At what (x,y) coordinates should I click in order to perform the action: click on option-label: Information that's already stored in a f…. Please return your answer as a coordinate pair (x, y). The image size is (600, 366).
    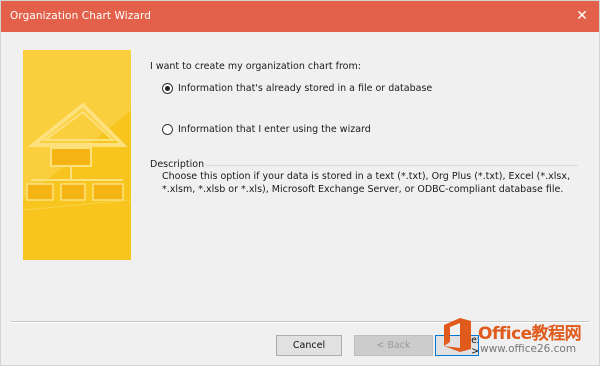
    Looking at the image, I should click on (305, 88).